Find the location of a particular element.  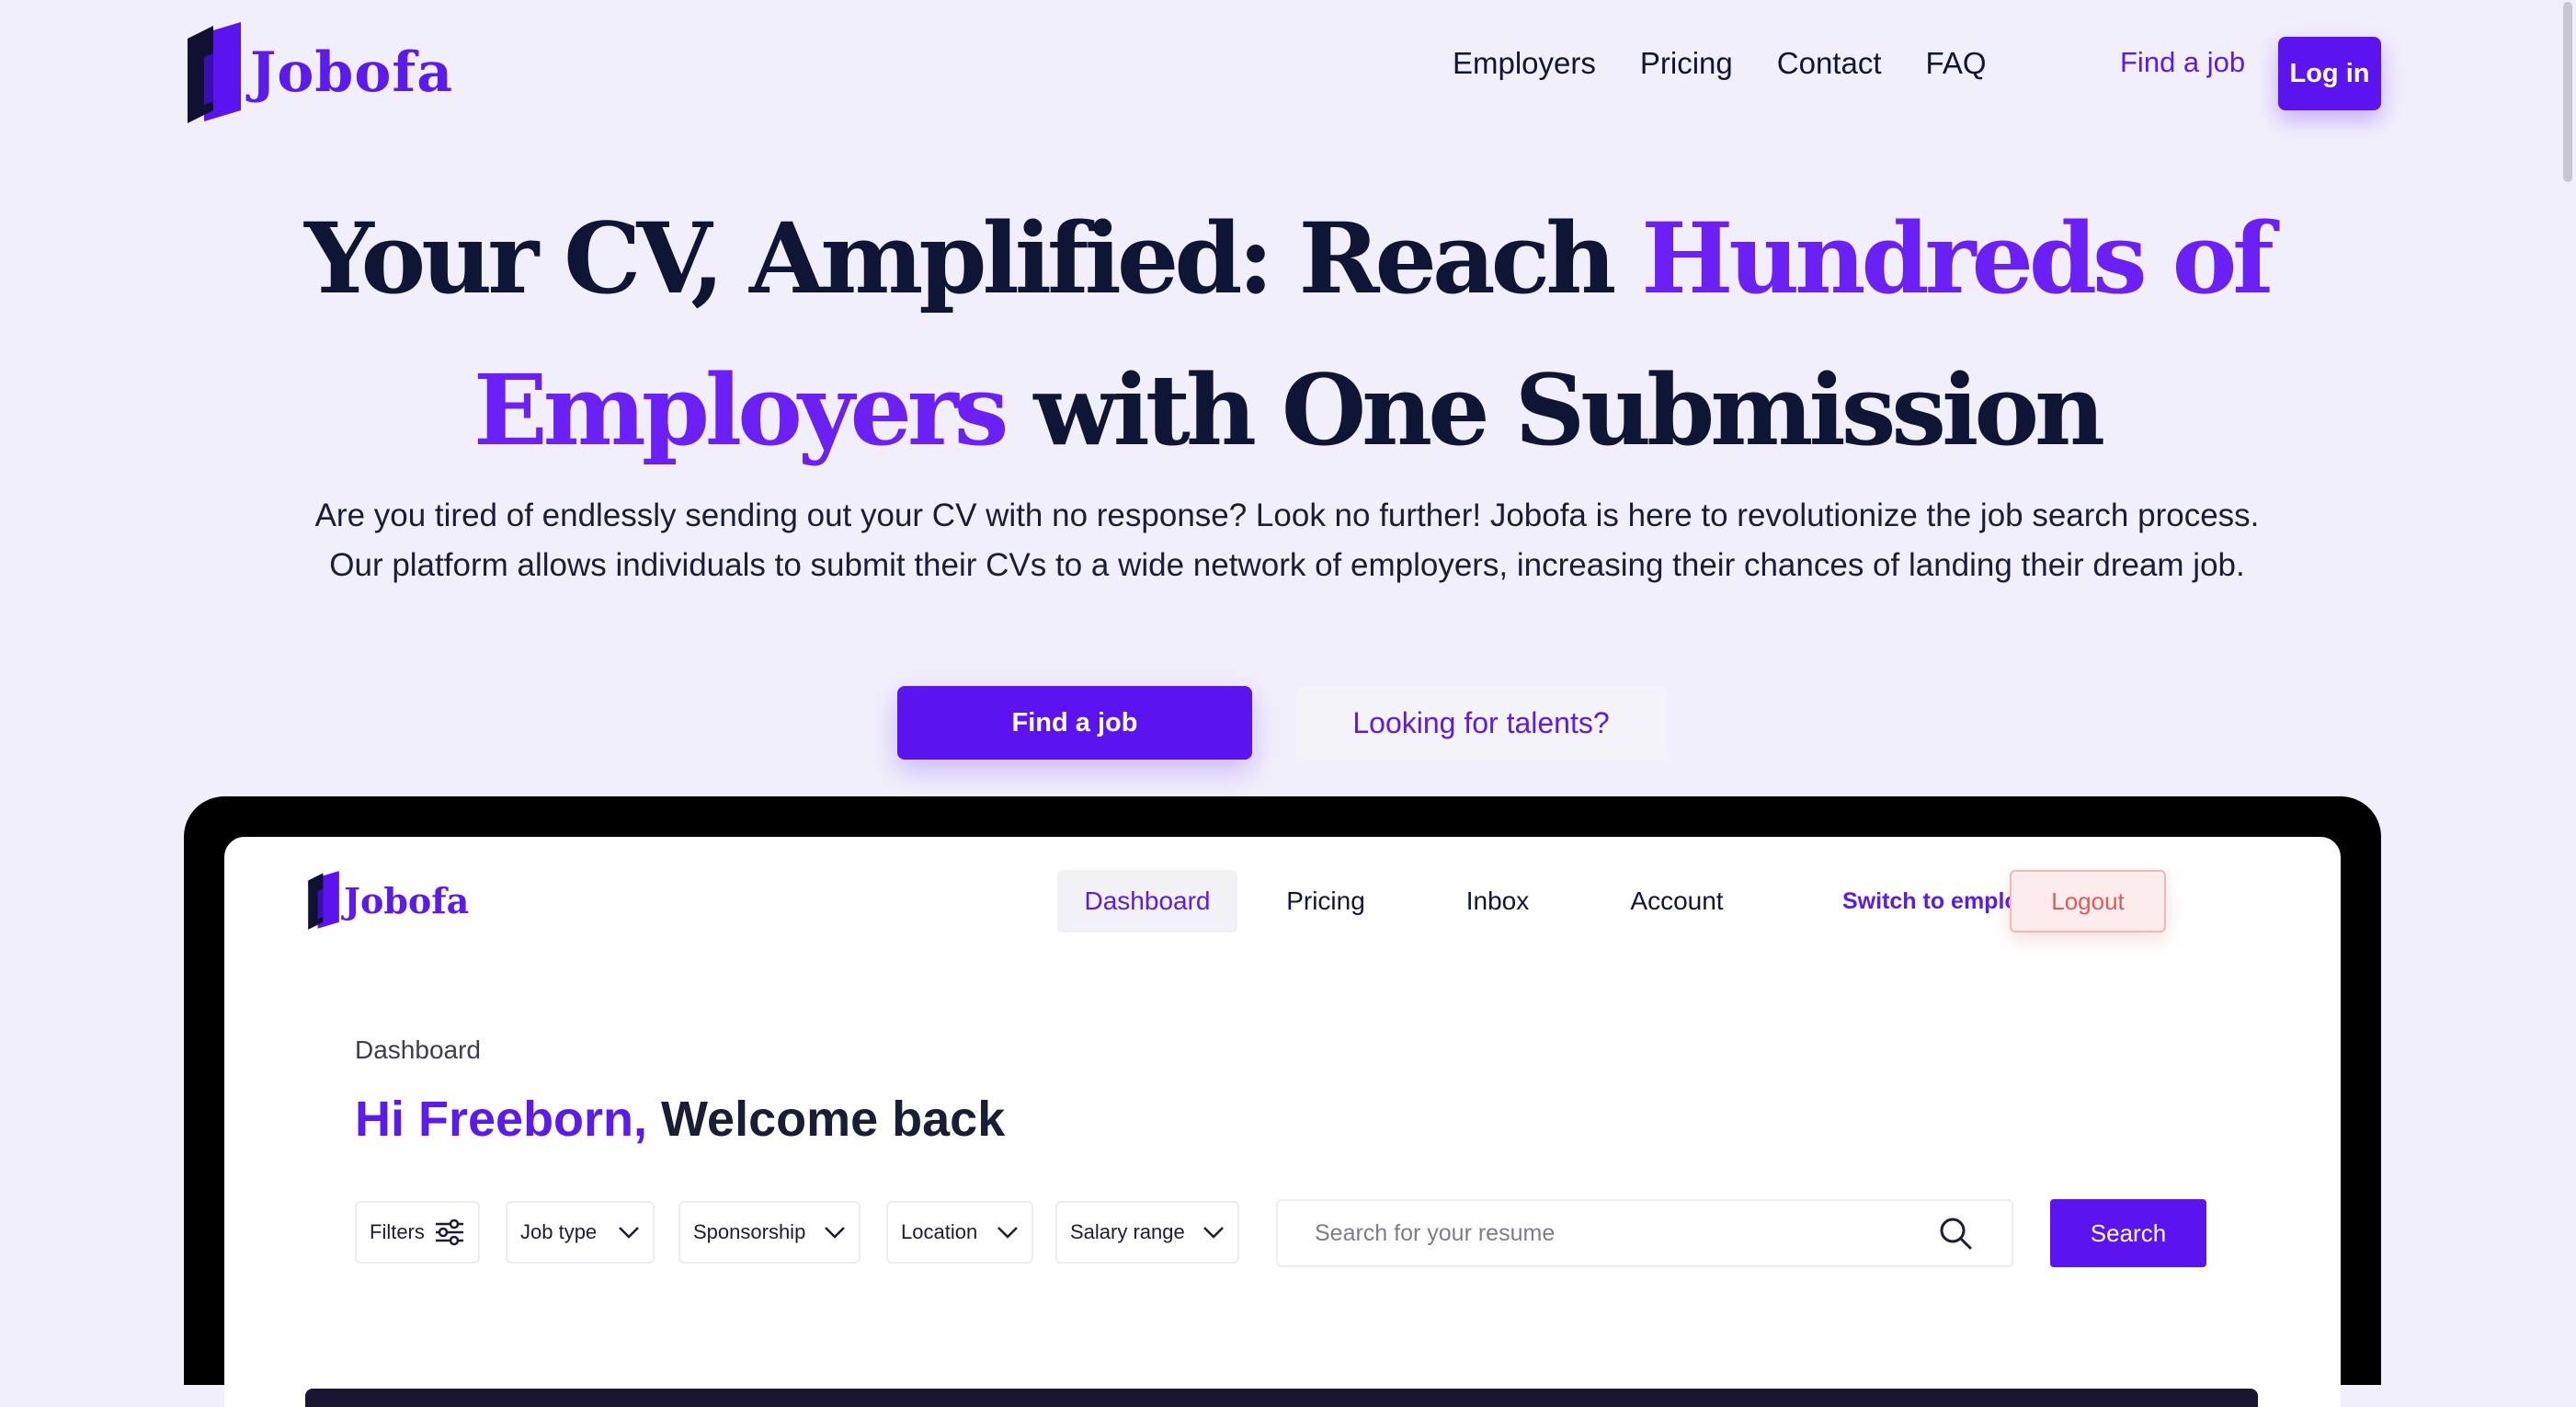

greeting-rest: Welcome back is located at coordinates (826, 1119).